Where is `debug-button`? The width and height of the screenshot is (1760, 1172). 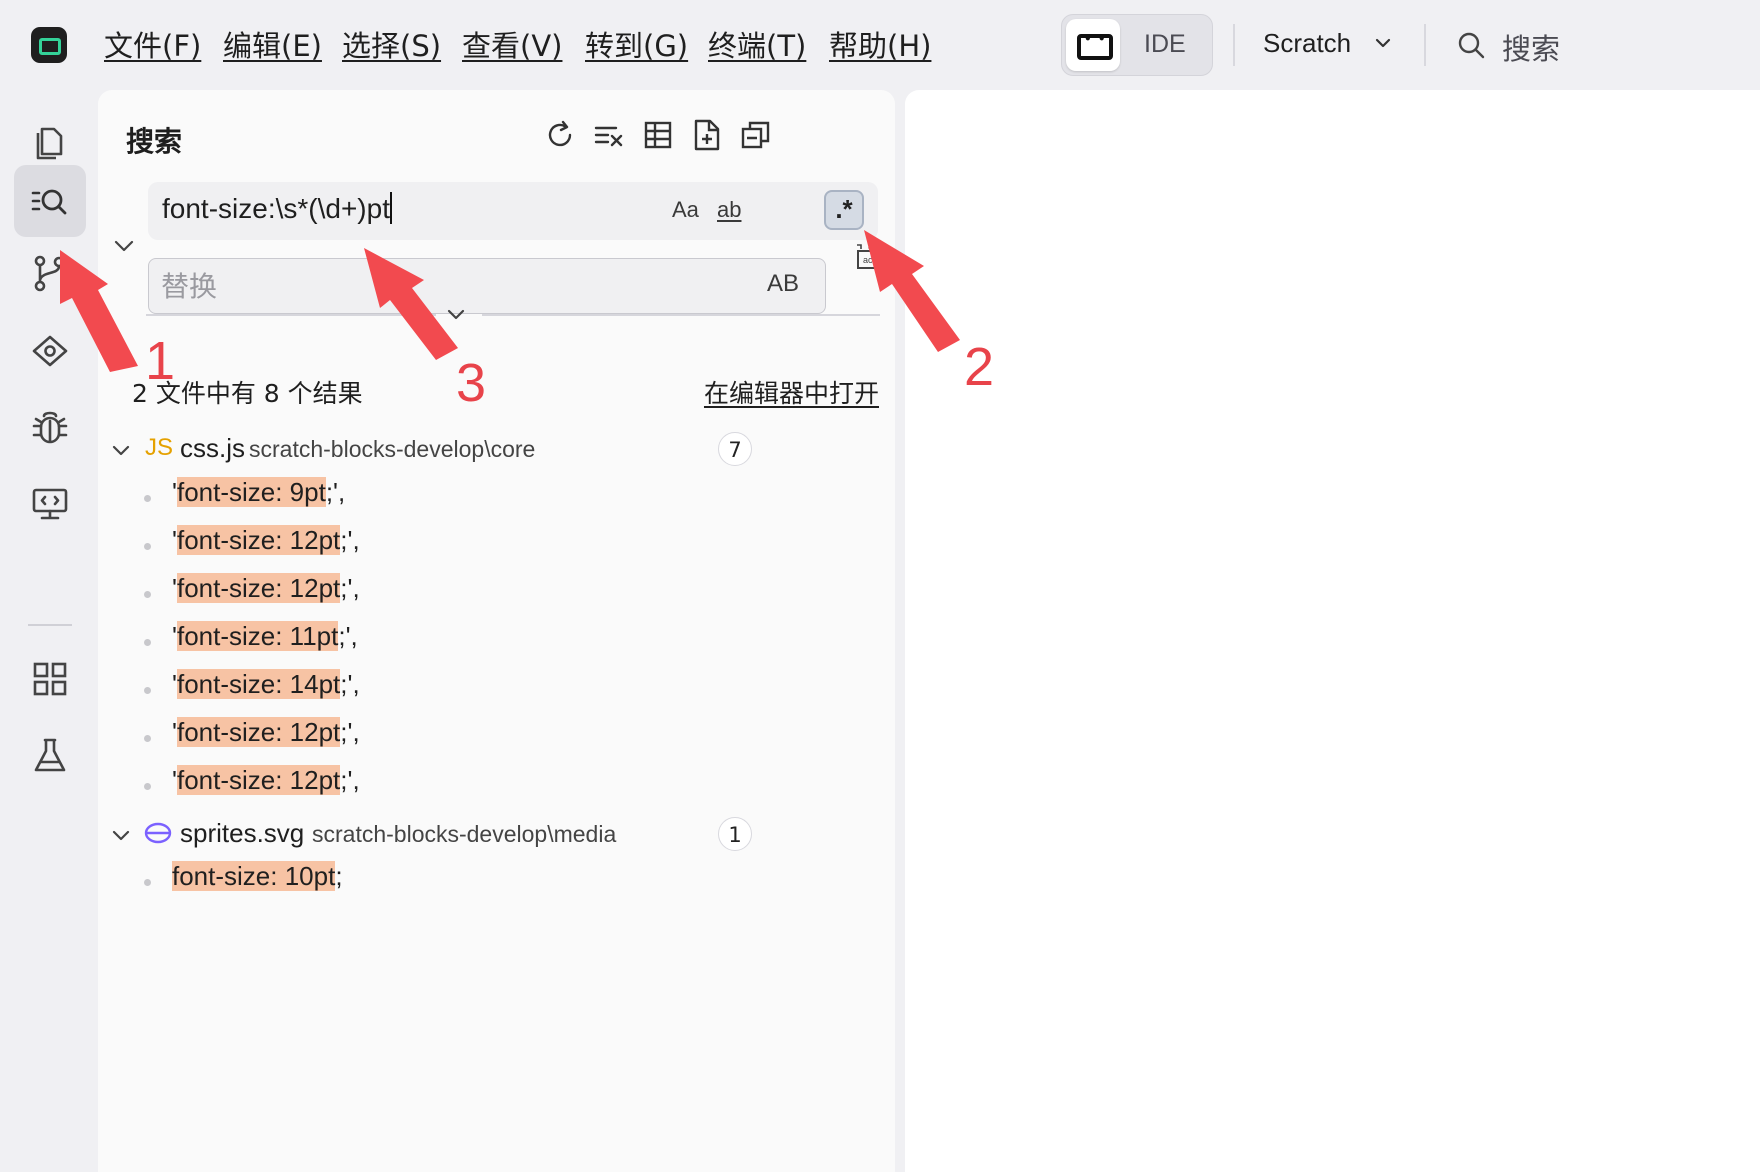 debug-button is located at coordinates (50, 427).